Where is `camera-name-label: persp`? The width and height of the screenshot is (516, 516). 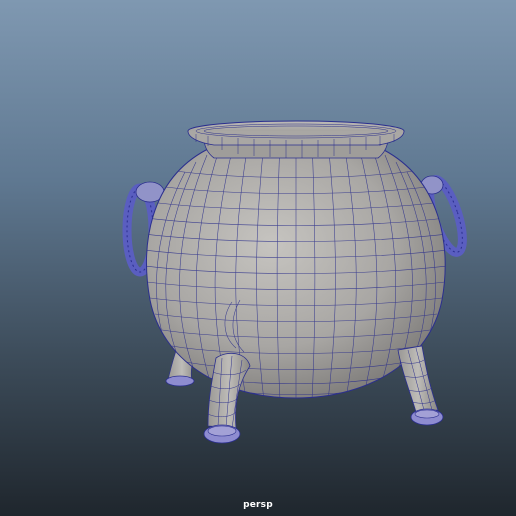 camera-name-label: persp is located at coordinates (258, 505).